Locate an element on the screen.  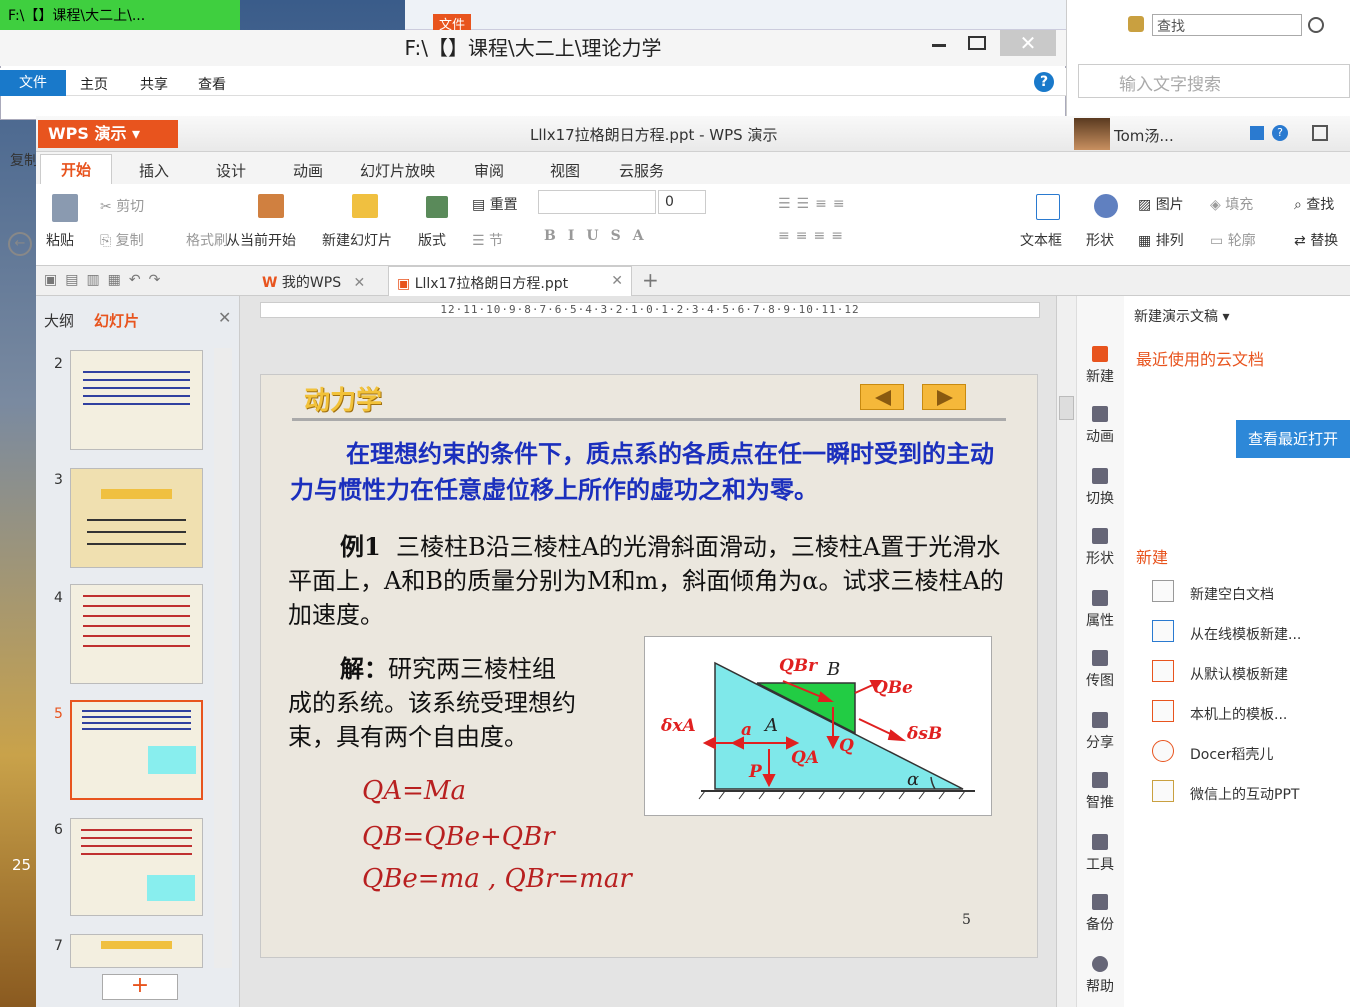
reset-button: ▤ 重置 is located at coordinates (495, 204).